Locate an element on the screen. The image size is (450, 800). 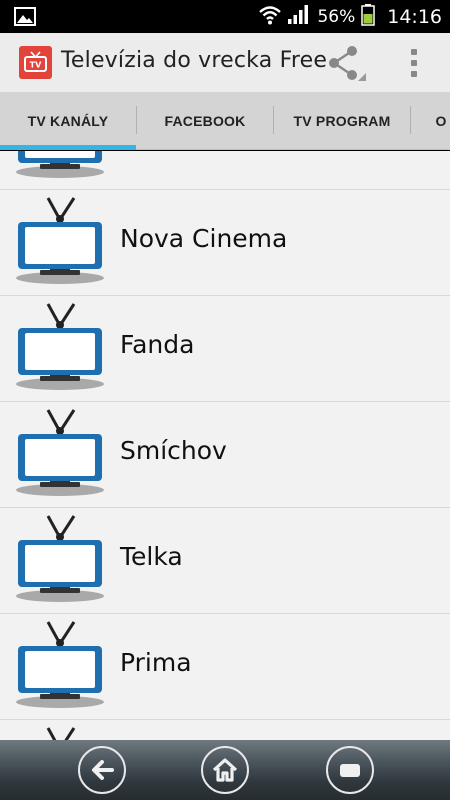
selected-tab-indicator is located at coordinates (68, 147).